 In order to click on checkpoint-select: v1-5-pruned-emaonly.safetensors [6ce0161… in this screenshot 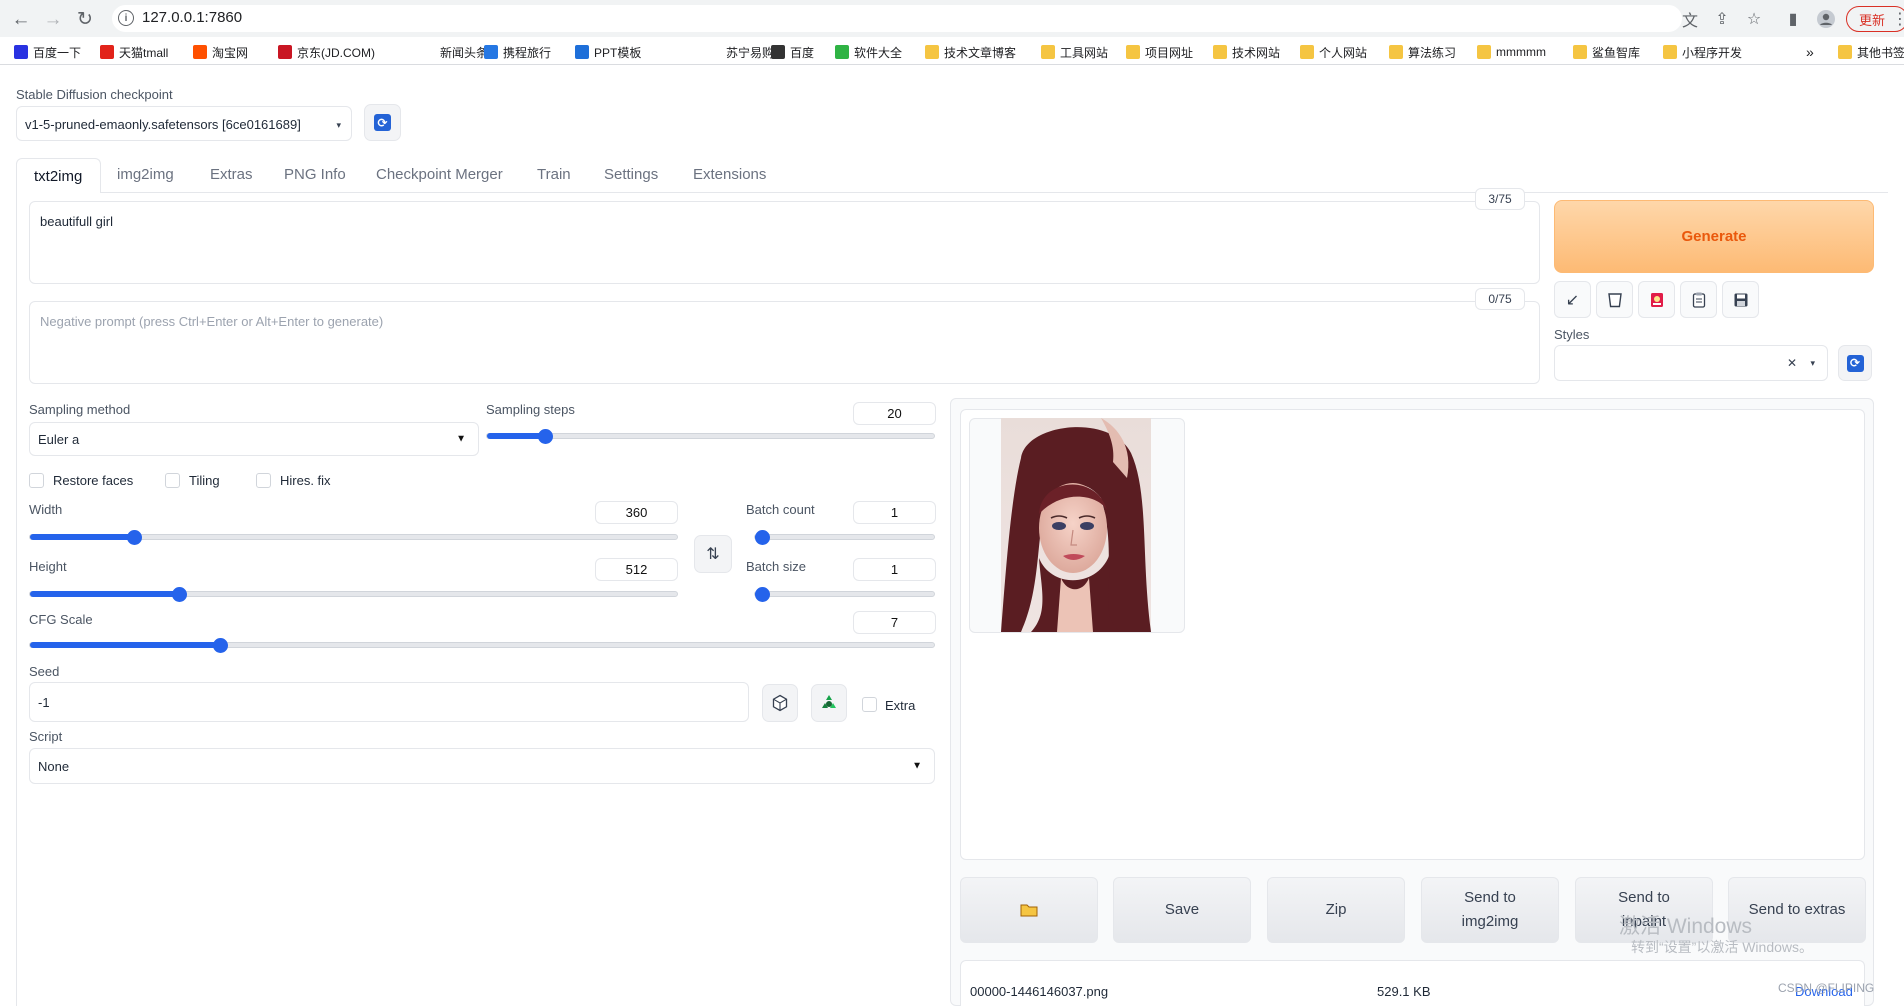, I will do `click(184, 123)`.